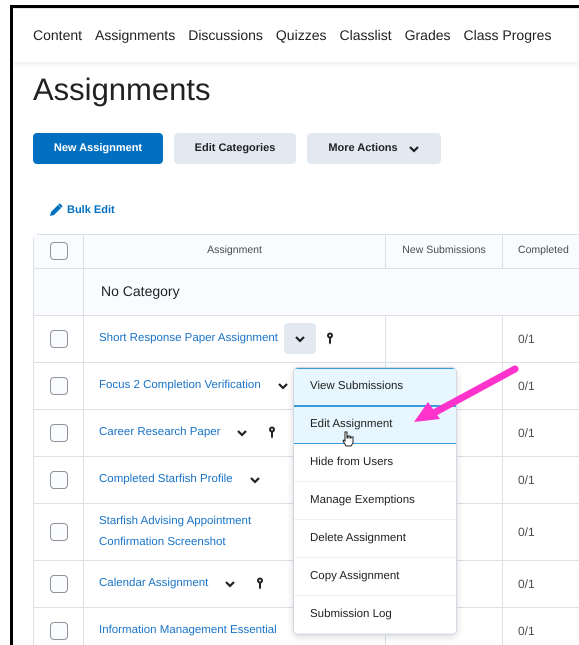  Describe the element at coordinates (98, 148) in the screenshot. I see `new-assignment-button: New Assignment` at that location.